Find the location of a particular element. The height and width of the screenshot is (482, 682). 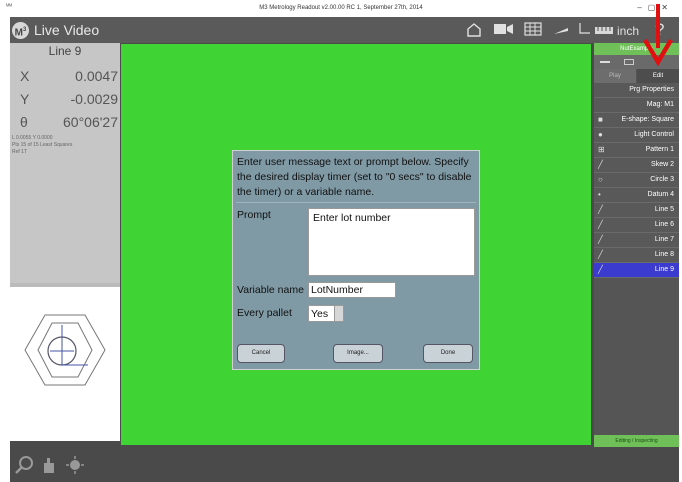

m3-logo: M3 is located at coordinates (20, 30).